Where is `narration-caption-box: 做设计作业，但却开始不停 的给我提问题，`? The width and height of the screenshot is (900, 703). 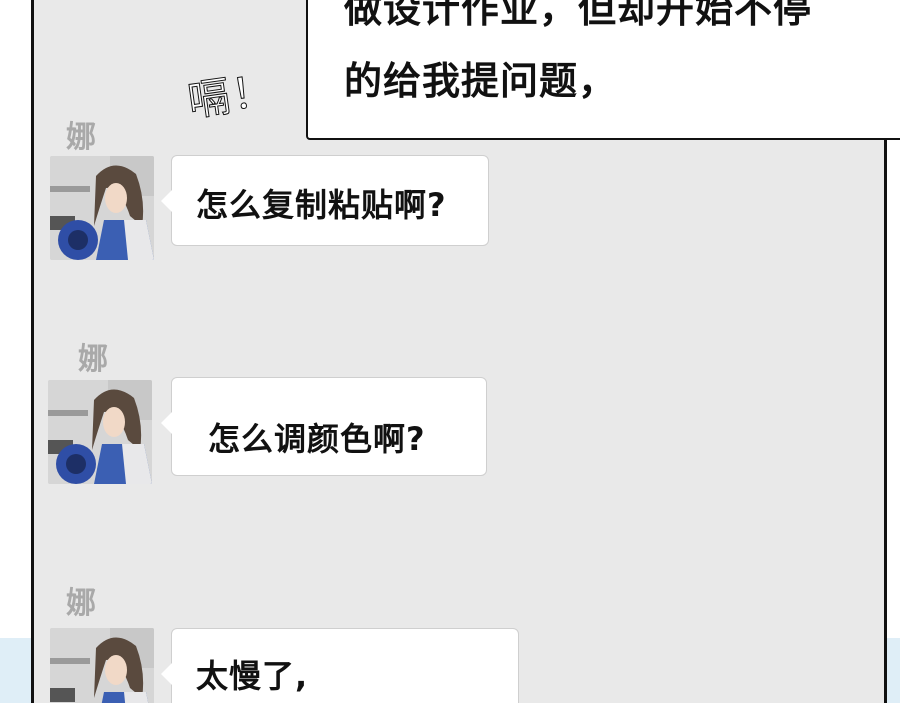
narration-caption-box: 做设计作业，但却开始不停 的给我提问题， is located at coordinates (603, 70).